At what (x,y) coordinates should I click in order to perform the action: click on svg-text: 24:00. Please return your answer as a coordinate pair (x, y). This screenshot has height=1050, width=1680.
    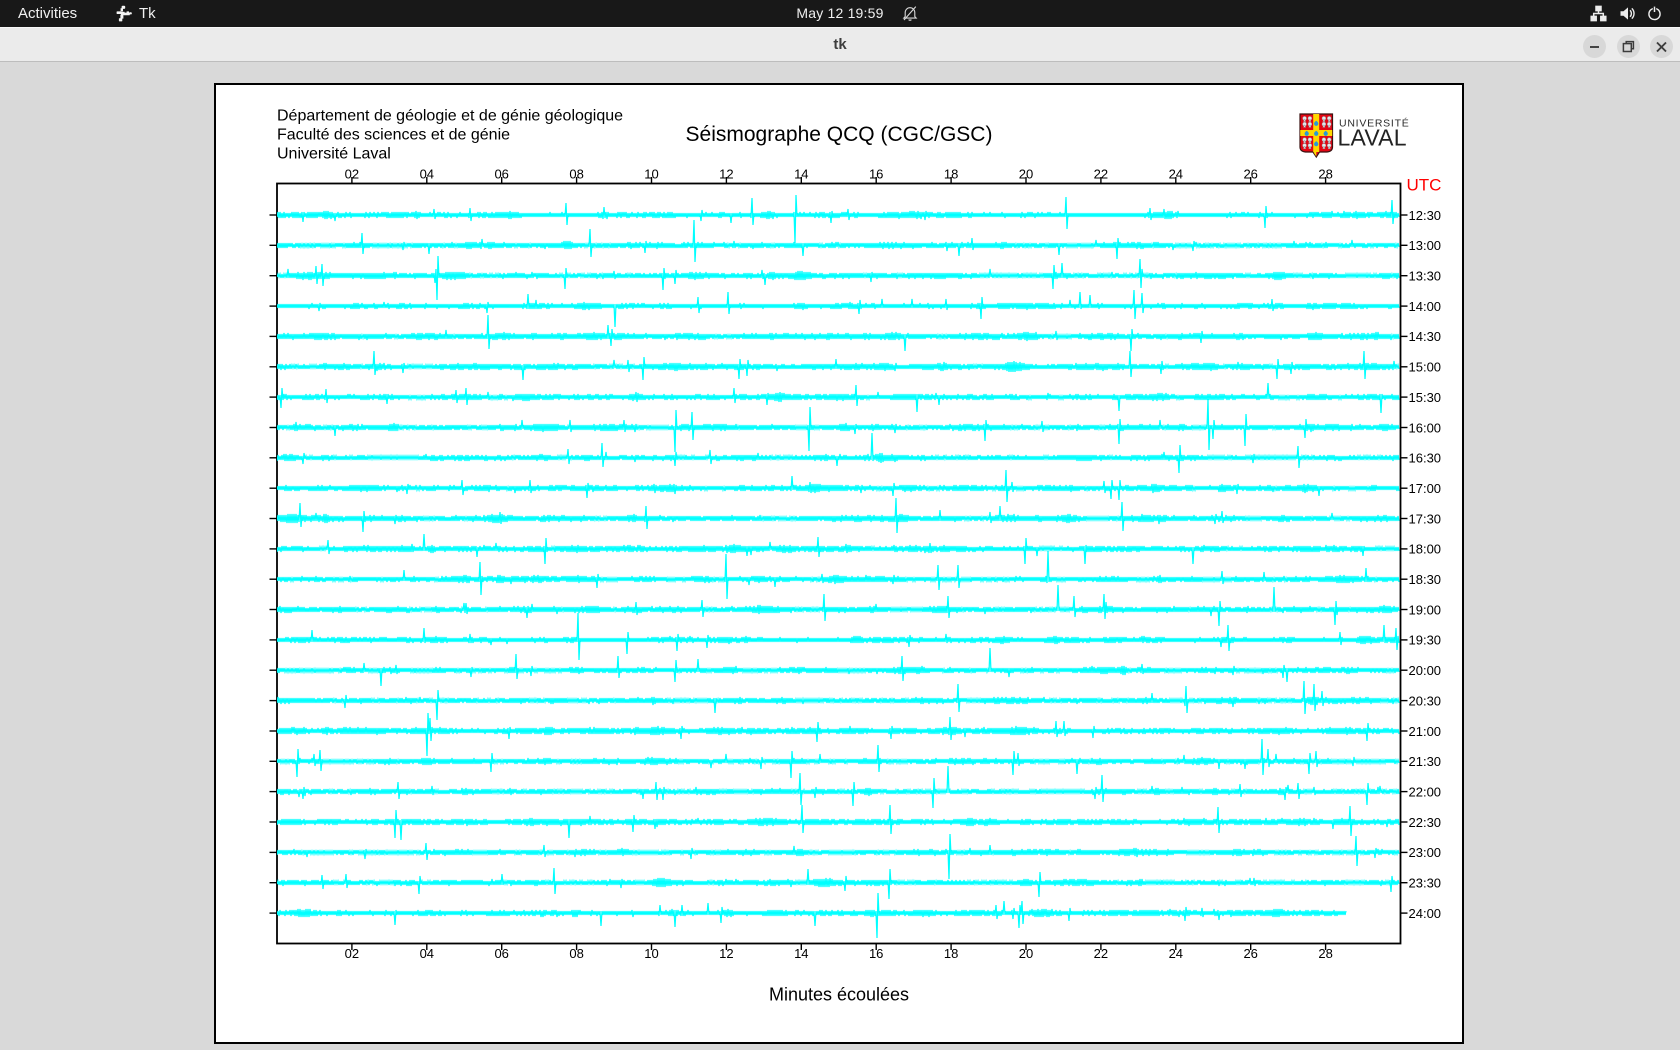
    Looking at the image, I should click on (1425, 913).